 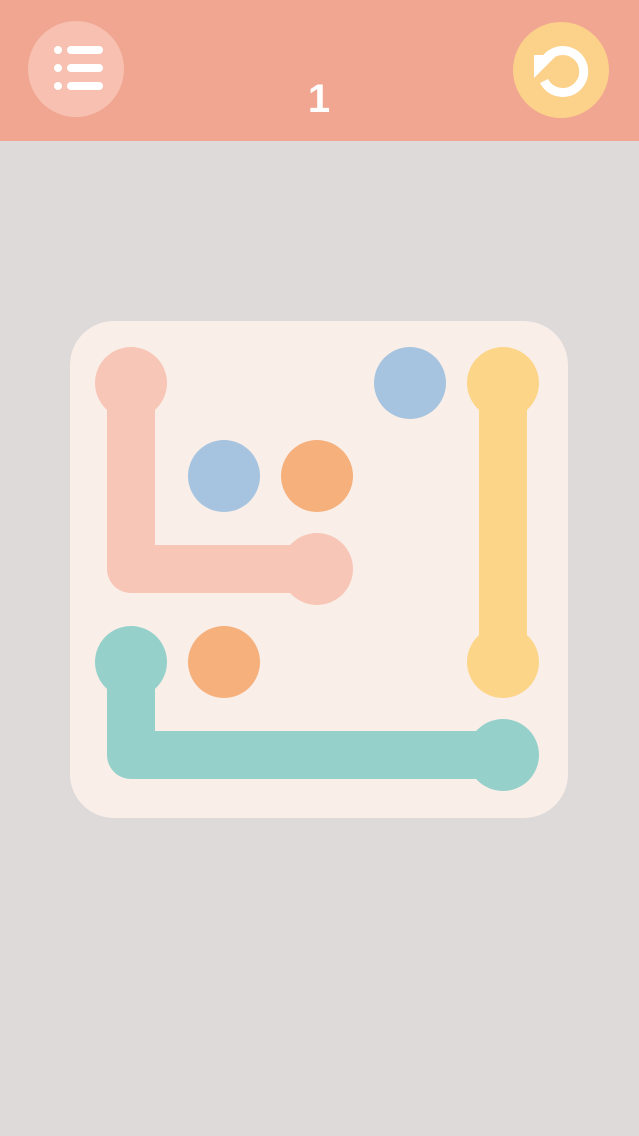 I want to click on list-icon, so click(x=78, y=68).